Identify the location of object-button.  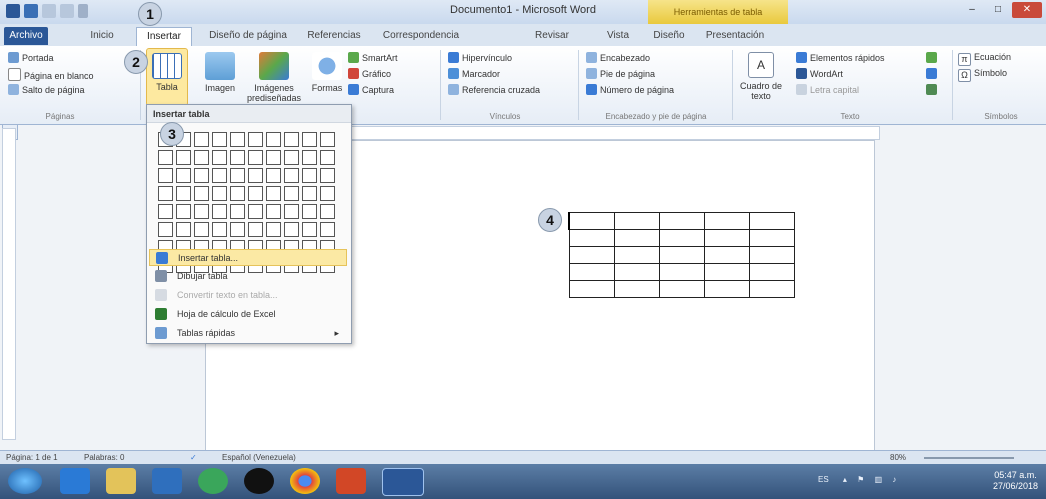
(933, 89).